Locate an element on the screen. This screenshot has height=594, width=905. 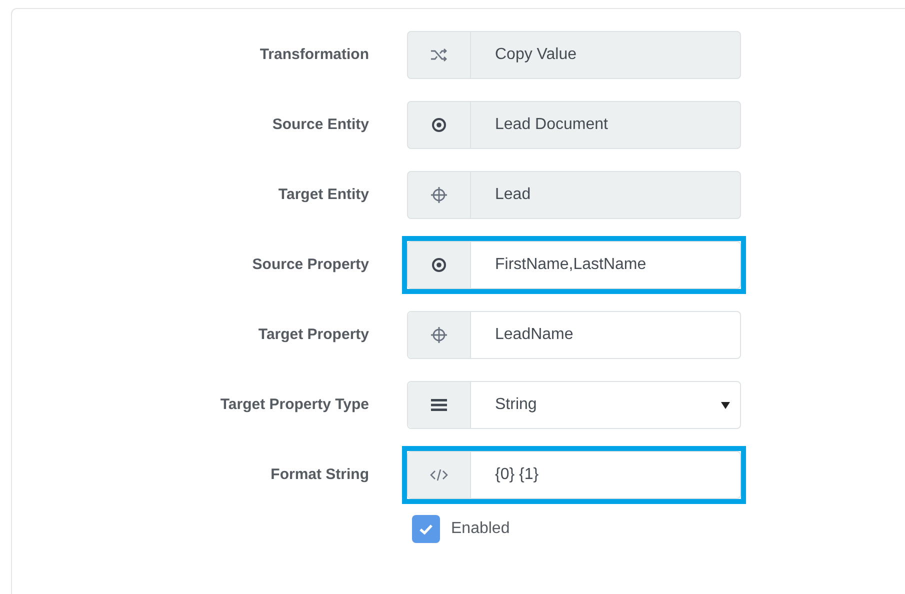
select-field: String is located at coordinates (574, 405).